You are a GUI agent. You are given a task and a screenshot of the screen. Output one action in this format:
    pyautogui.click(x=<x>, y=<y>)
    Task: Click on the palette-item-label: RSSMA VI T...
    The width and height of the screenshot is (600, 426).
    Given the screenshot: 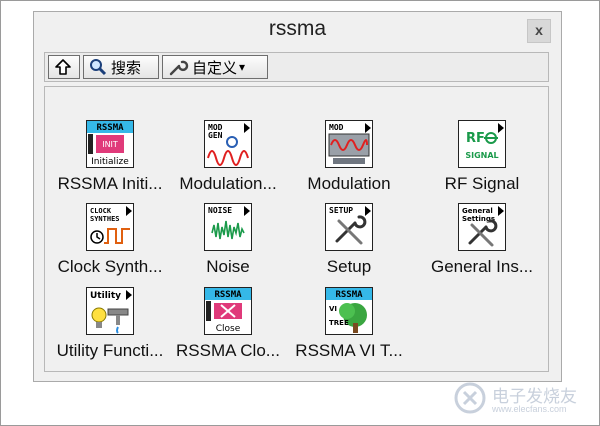 What is the action you would take?
    pyautogui.click(x=349, y=350)
    